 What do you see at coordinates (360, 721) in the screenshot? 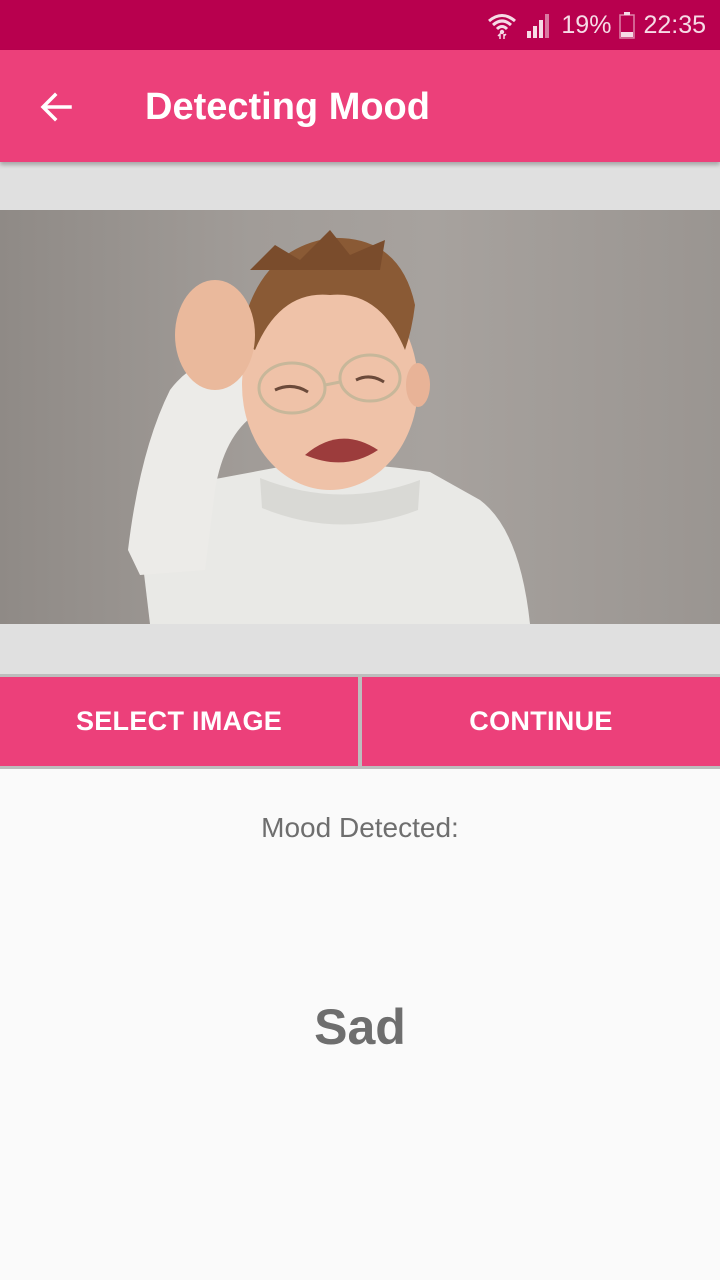
I see `action-buttons: SELECT IMAGE CONTINUE` at bounding box center [360, 721].